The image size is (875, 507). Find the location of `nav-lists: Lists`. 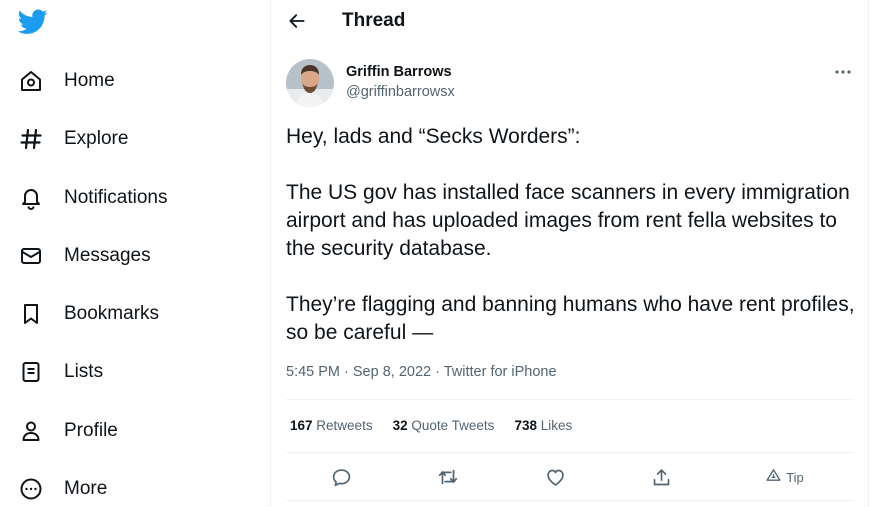

nav-lists: Lists is located at coordinates (60, 372).